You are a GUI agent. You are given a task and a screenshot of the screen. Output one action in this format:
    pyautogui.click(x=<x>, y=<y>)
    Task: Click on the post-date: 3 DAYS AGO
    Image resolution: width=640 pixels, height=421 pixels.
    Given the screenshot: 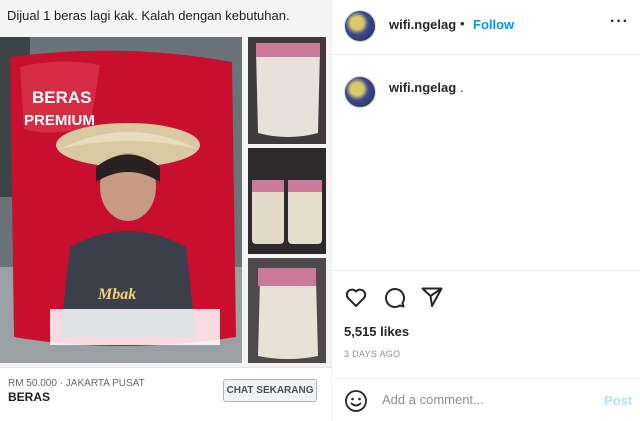 What is the action you would take?
    pyautogui.click(x=372, y=354)
    